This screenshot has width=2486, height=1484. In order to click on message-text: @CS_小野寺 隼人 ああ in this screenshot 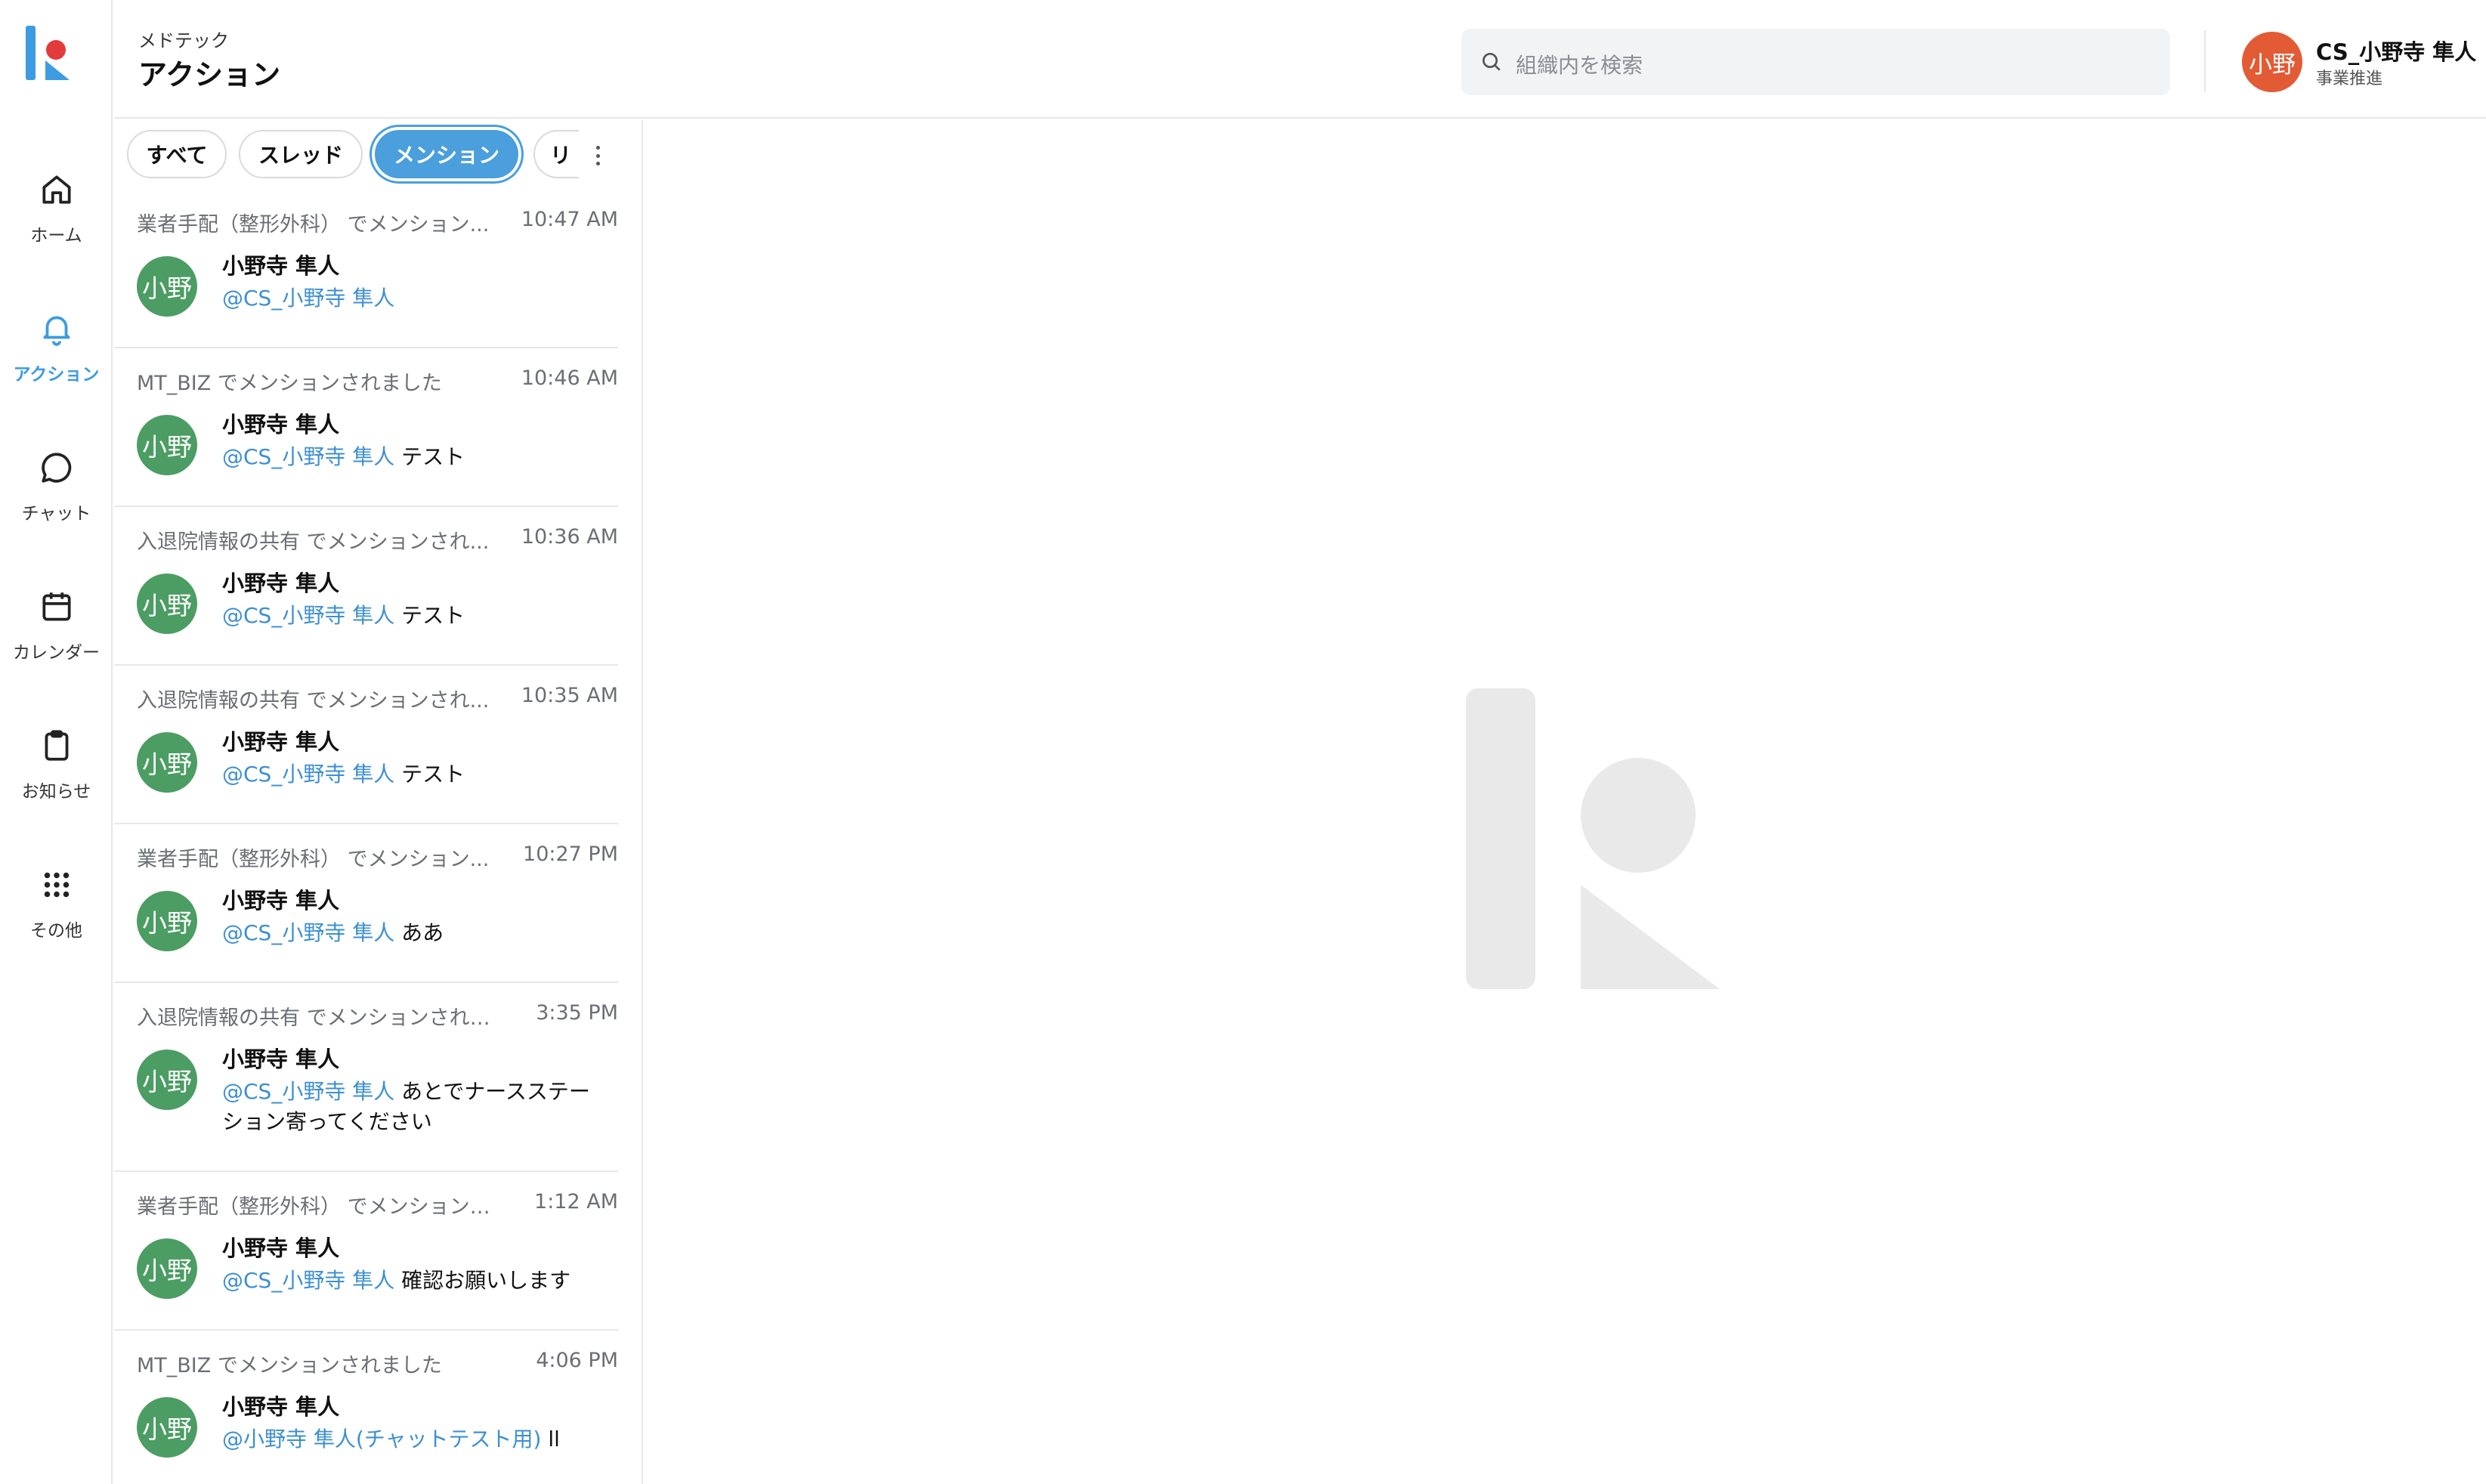, I will do `click(415, 933)`.